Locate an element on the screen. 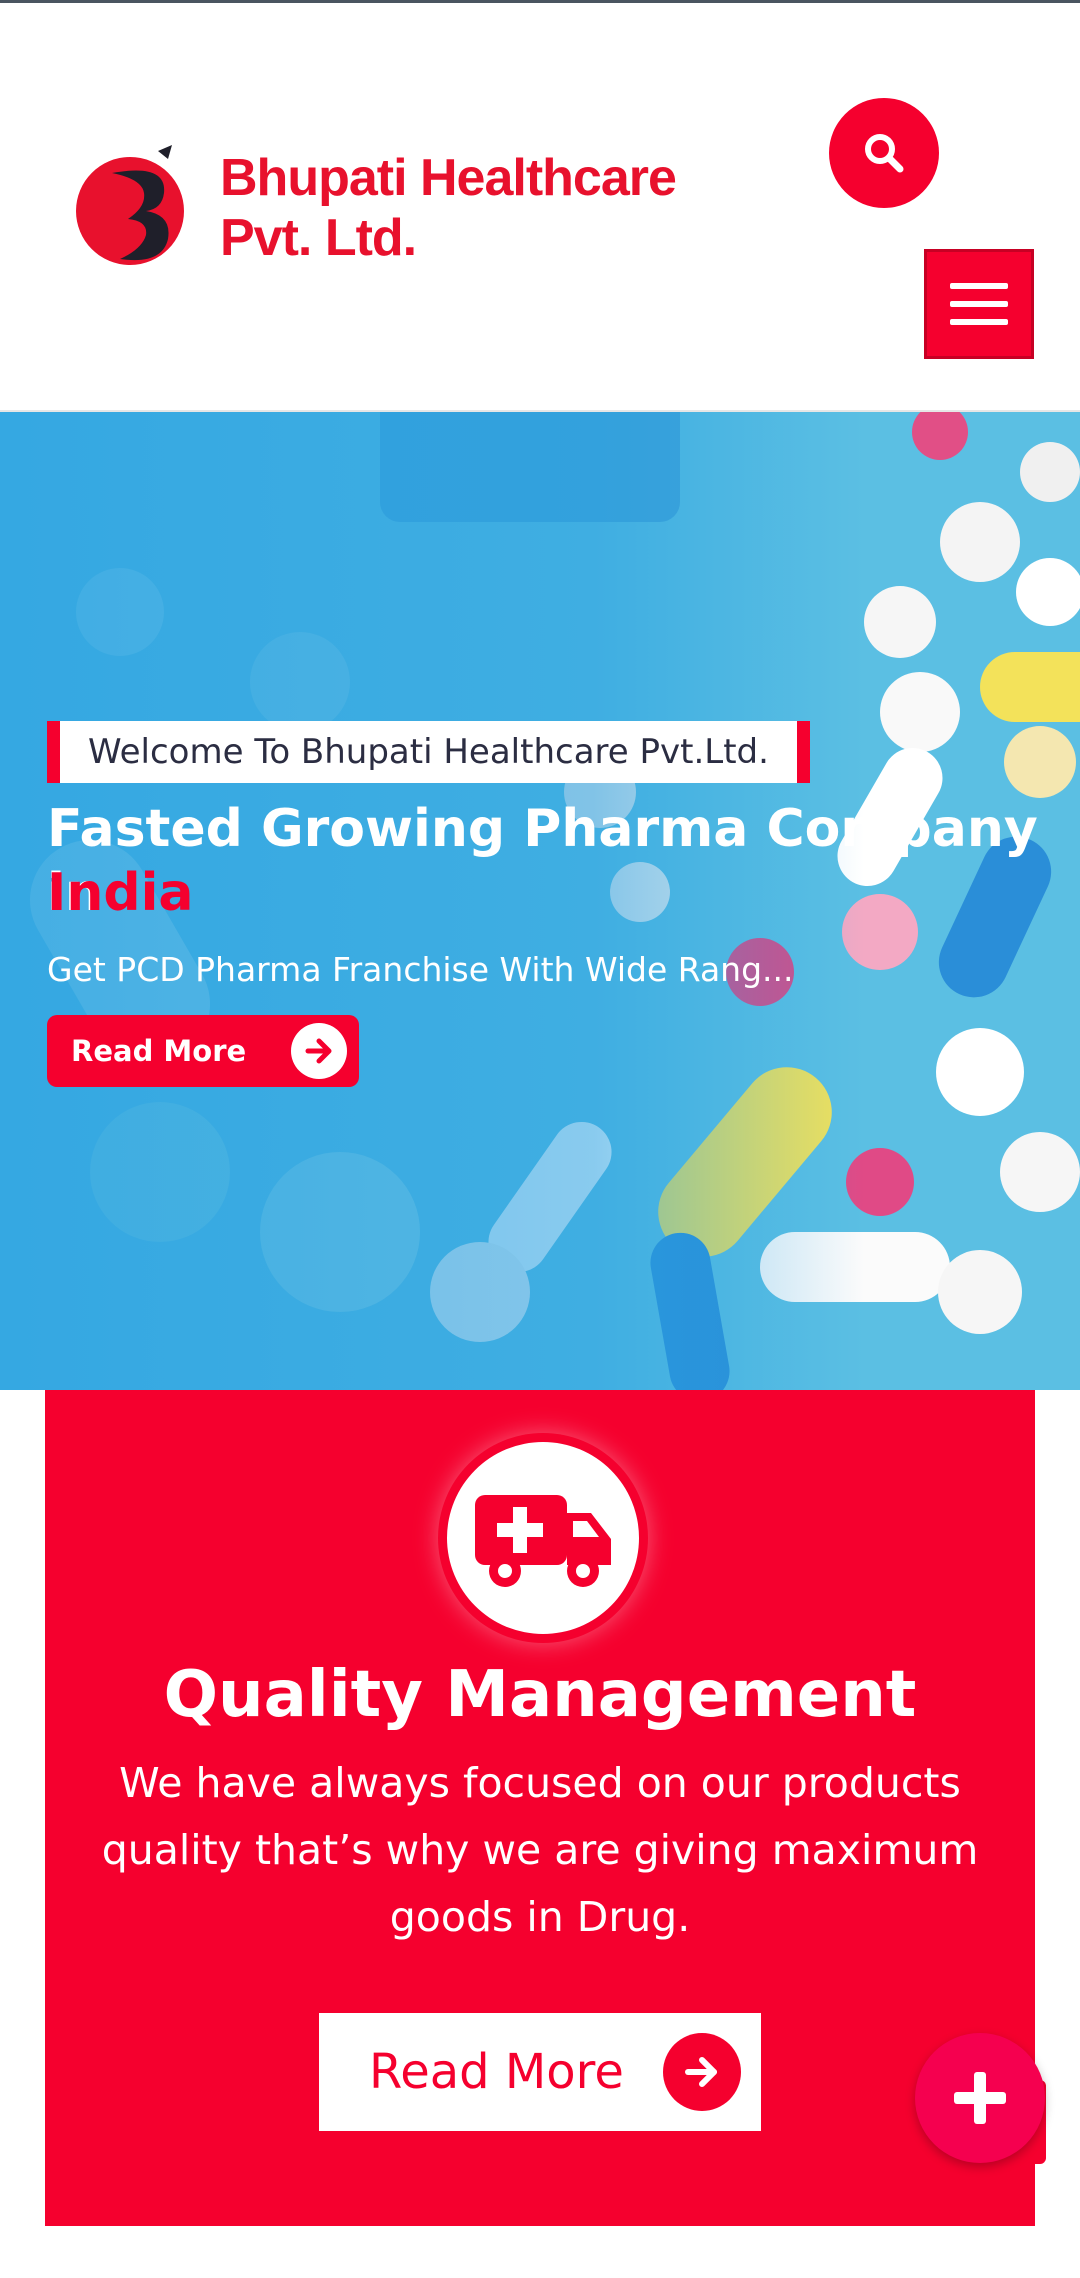 The width and height of the screenshot is (1080, 2278). feature-read-more-label: Read More is located at coordinates (496, 2072).